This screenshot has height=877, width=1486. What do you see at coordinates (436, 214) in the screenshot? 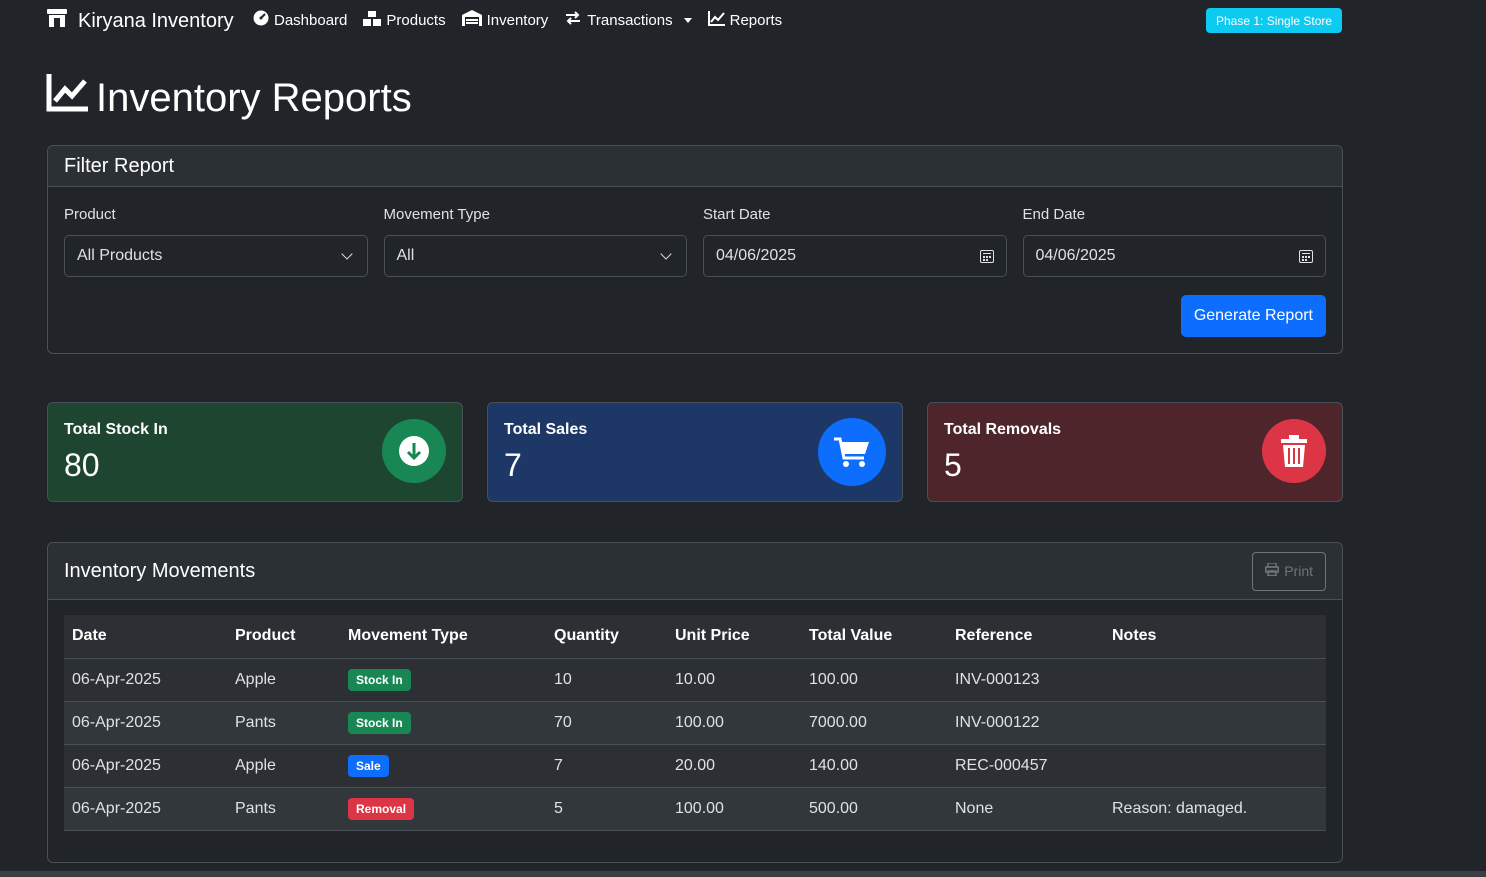
I see `movement-label: Movement Type` at bounding box center [436, 214].